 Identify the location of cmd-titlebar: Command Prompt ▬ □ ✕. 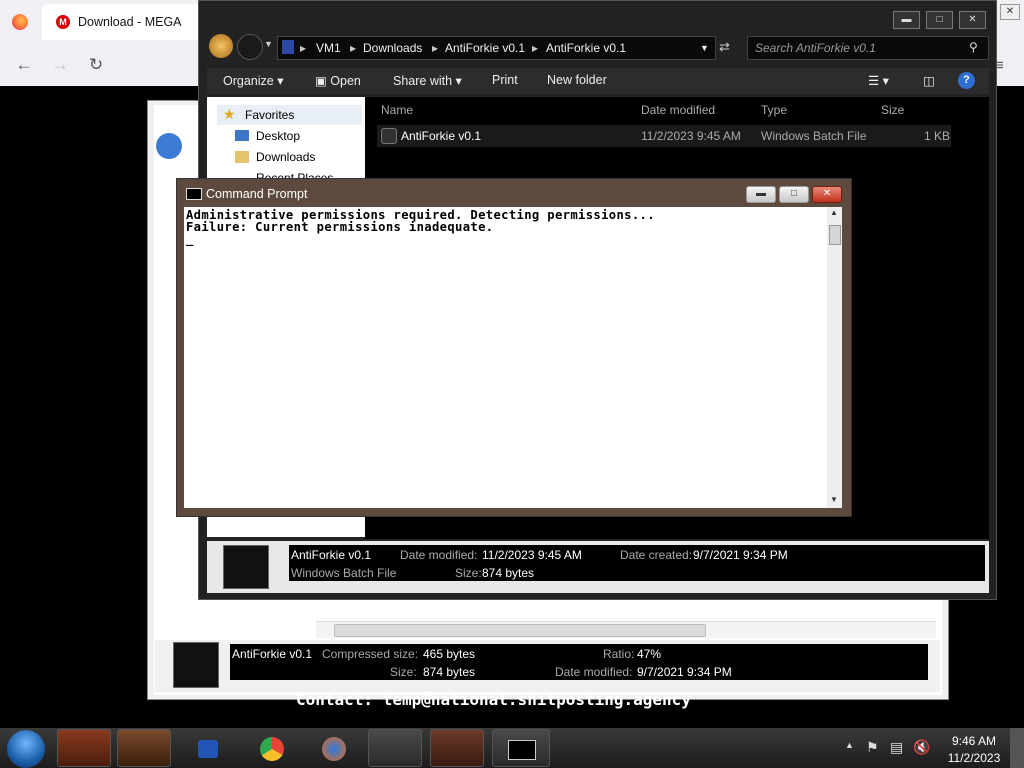
(514, 192).